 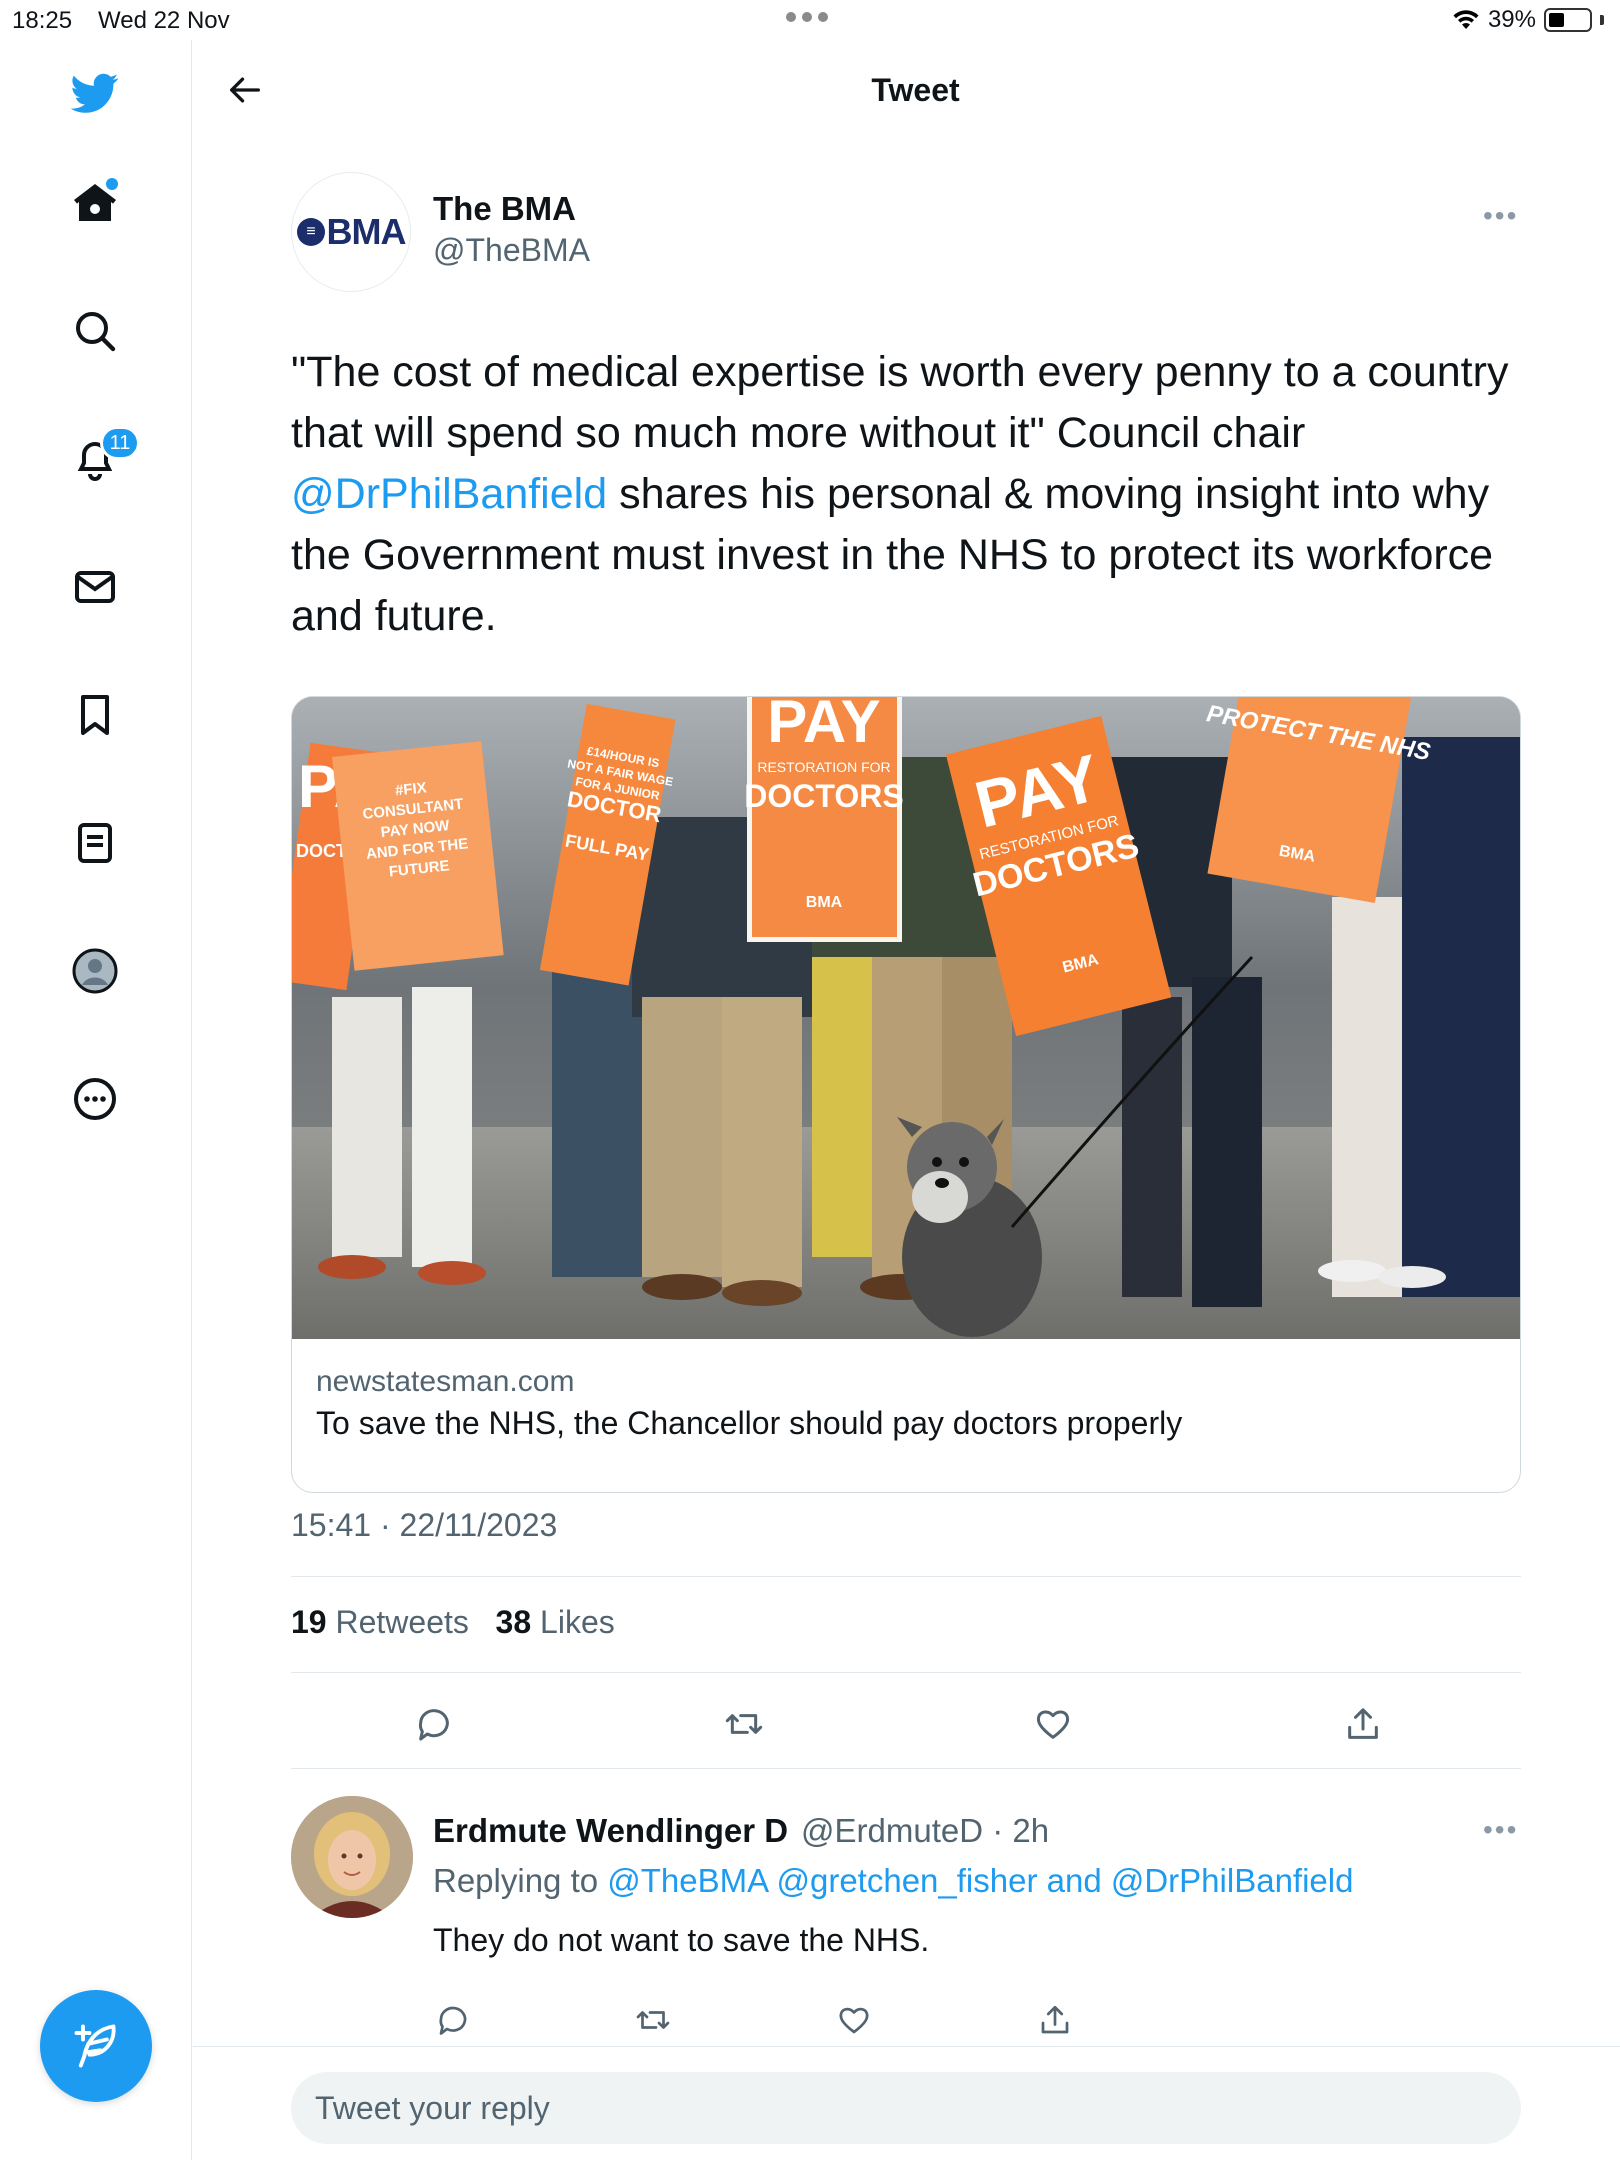 What do you see at coordinates (681, 1940) in the screenshot?
I see `reply-text: They do not want to save the NHS.` at bounding box center [681, 1940].